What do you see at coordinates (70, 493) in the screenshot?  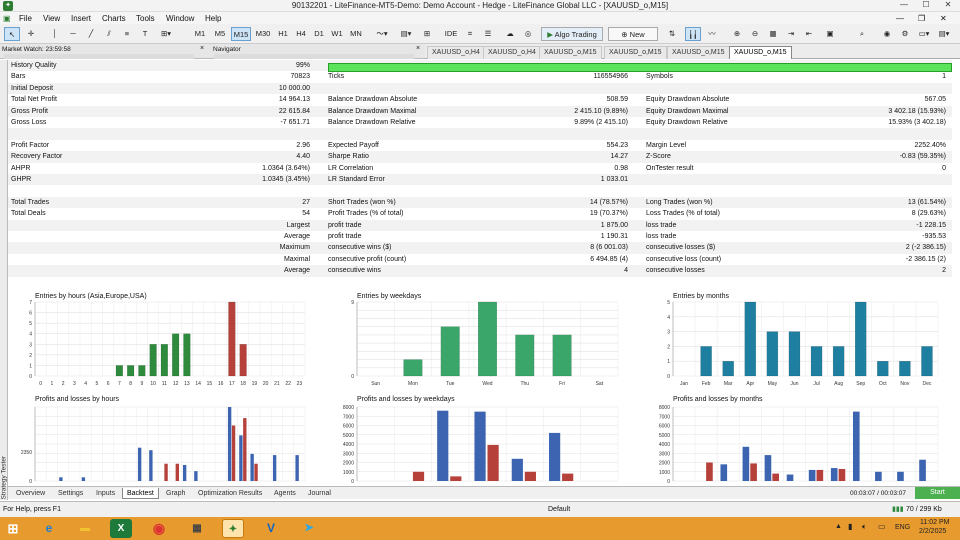 I see `tab-settings: Settings` at bounding box center [70, 493].